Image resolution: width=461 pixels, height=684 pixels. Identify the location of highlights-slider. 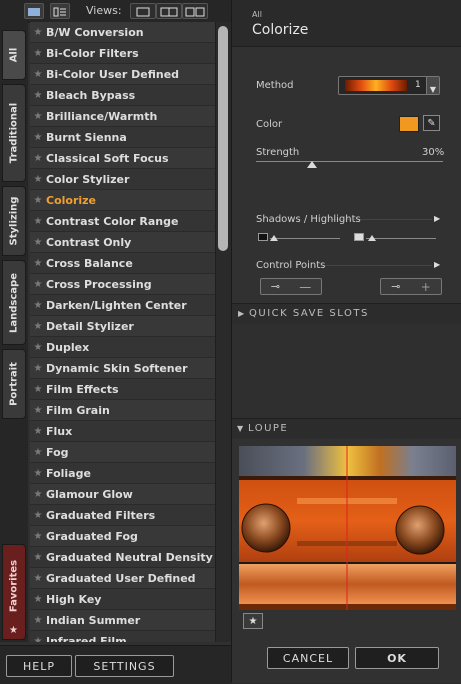
(401, 238).